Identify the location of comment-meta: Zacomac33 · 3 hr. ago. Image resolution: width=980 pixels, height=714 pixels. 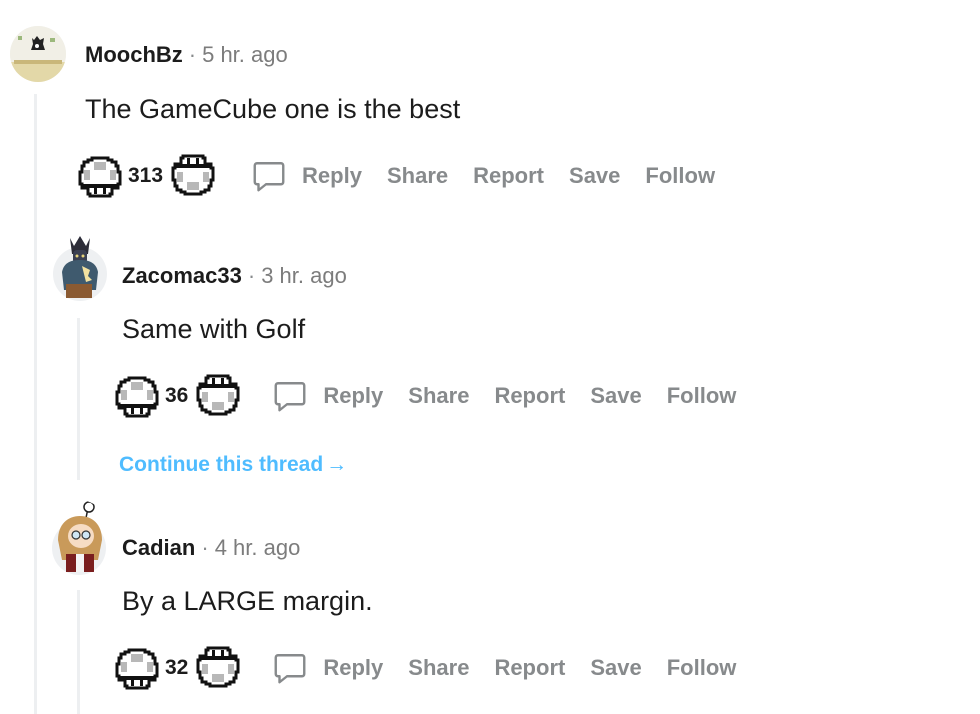
(234, 276).